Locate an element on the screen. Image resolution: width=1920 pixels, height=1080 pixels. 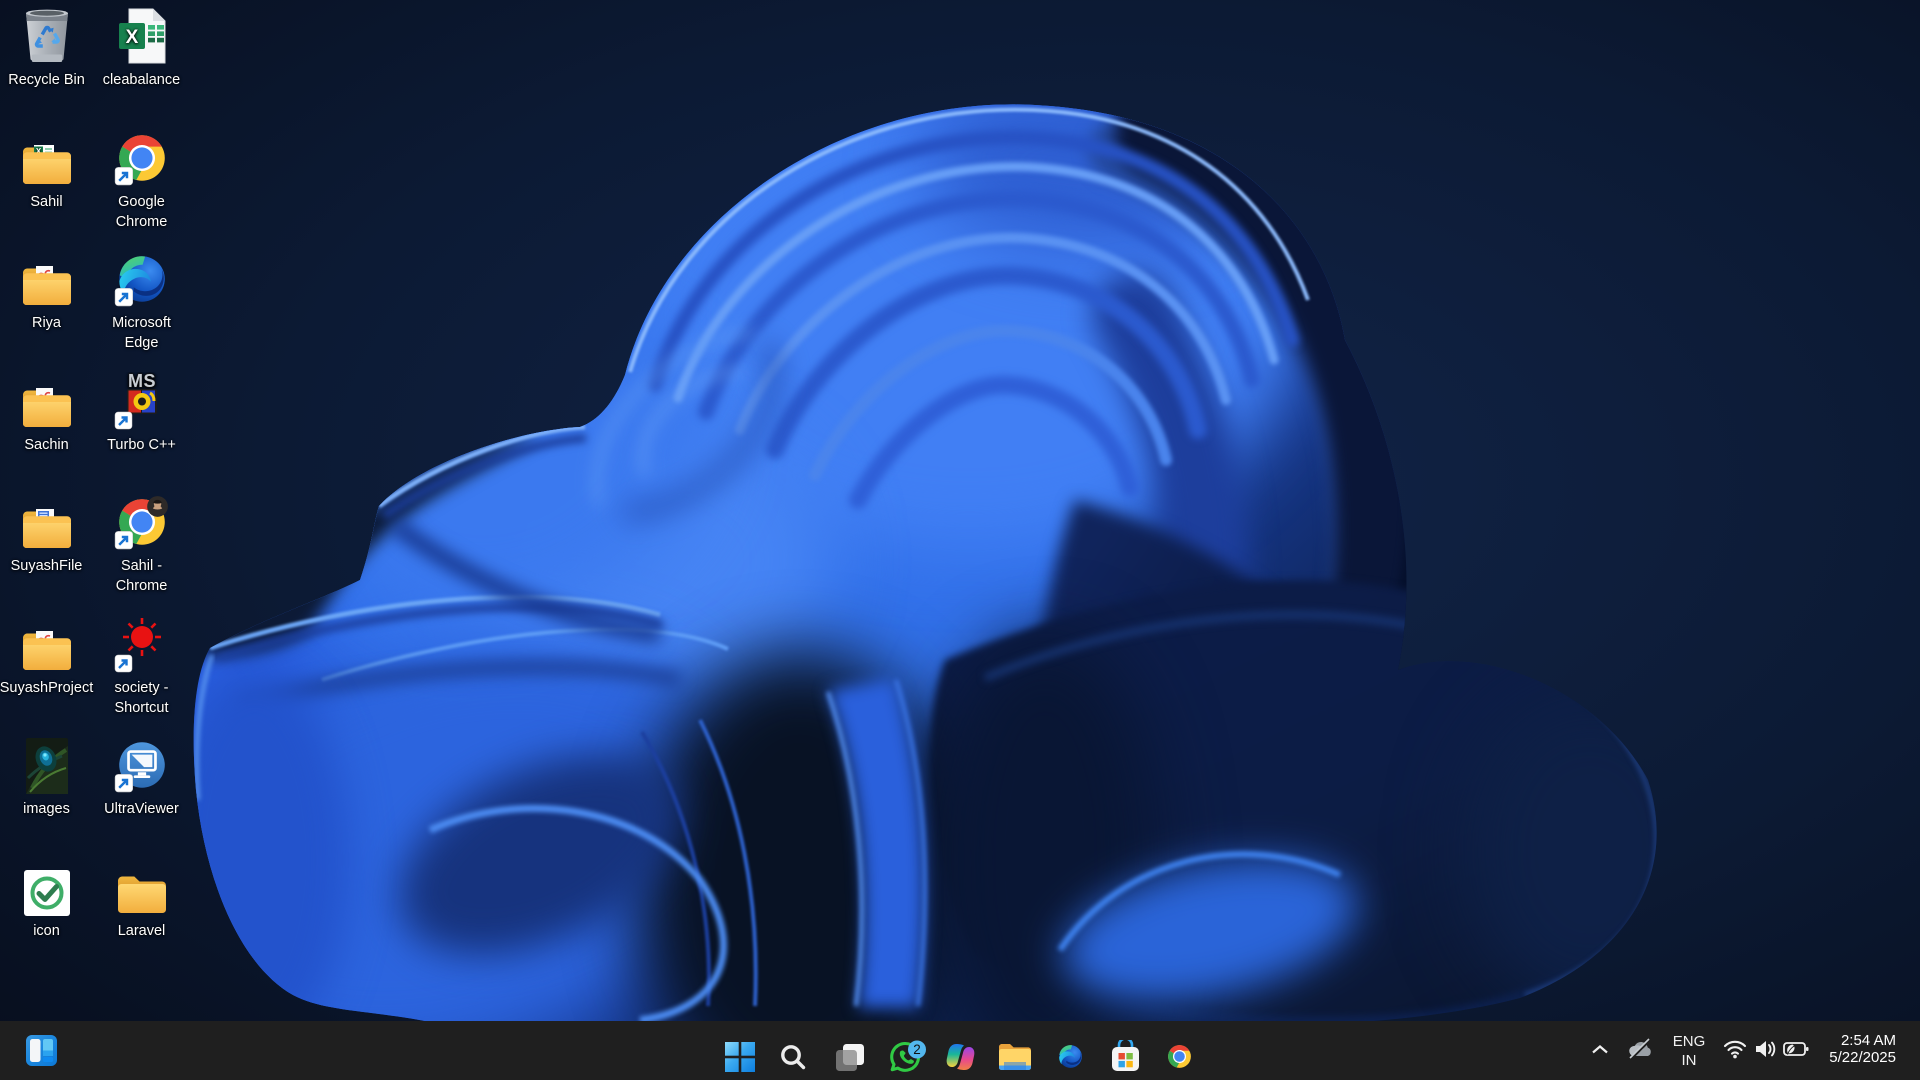
svg-text: X is located at coordinates (131, 37).